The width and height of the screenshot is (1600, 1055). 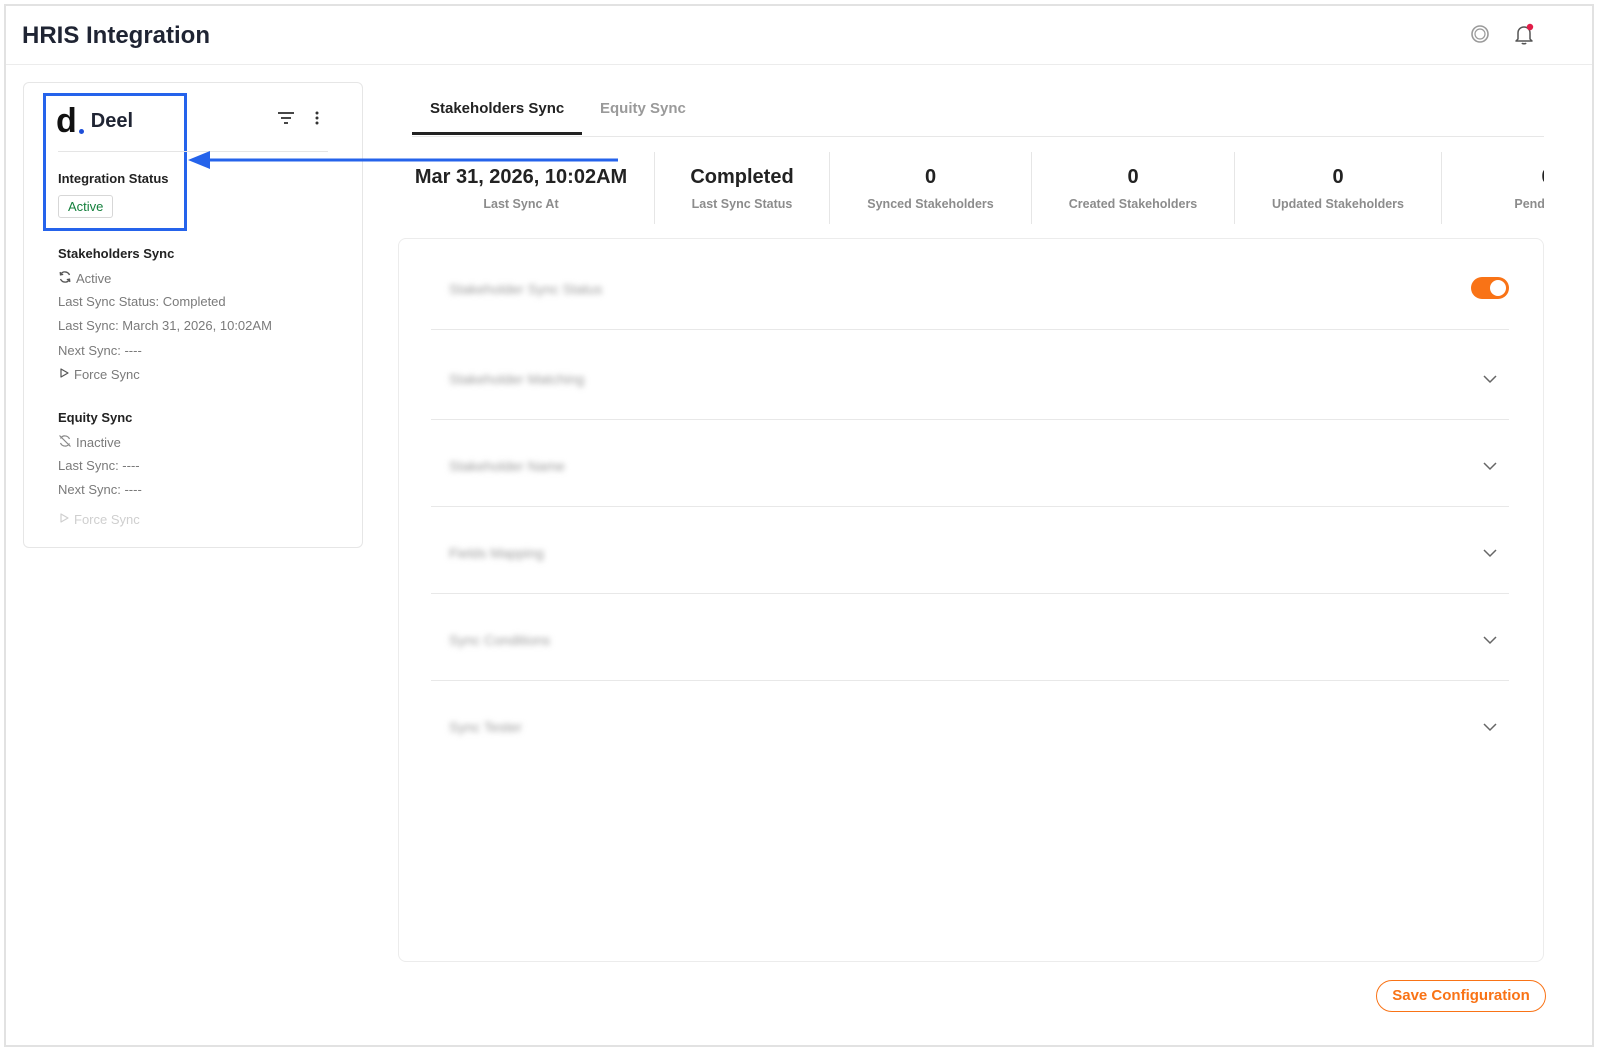 I want to click on stakeholders-next-sync: Next Sync: ----, so click(x=100, y=350).